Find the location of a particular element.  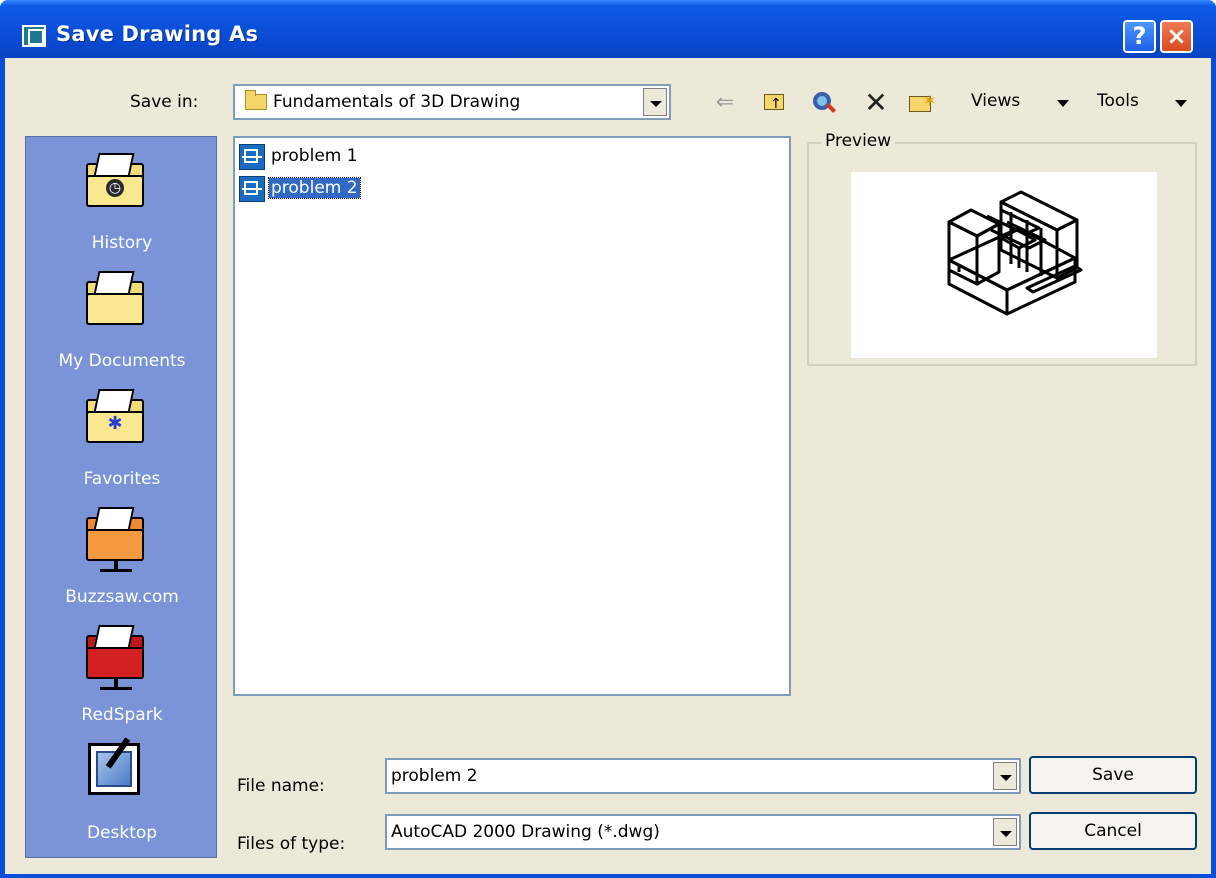

tools-menu: Tools is located at coordinates (1118, 101).